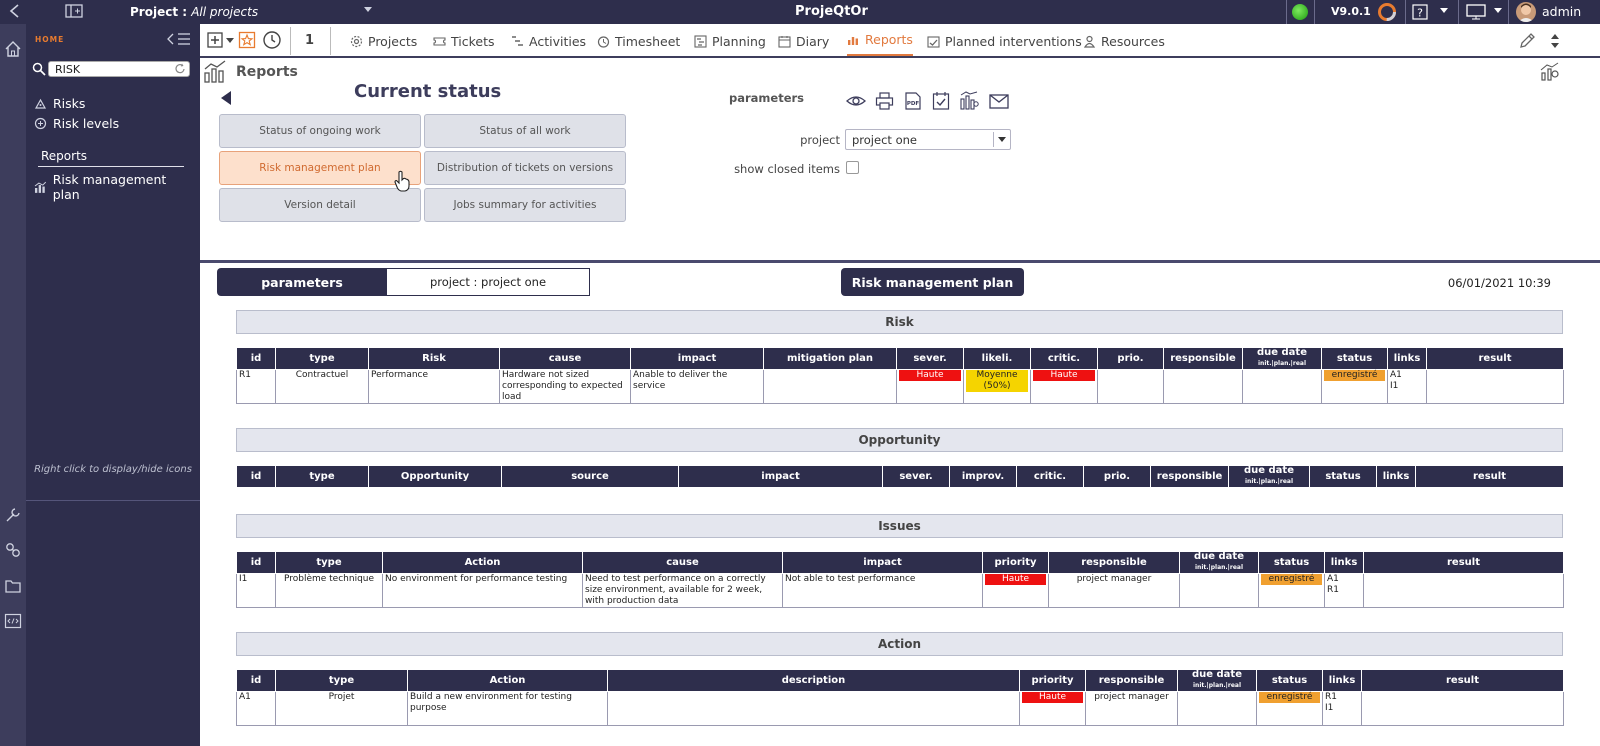 The width and height of the screenshot is (1600, 746). I want to click on pdf-icon: PDF, so click(913, 101).